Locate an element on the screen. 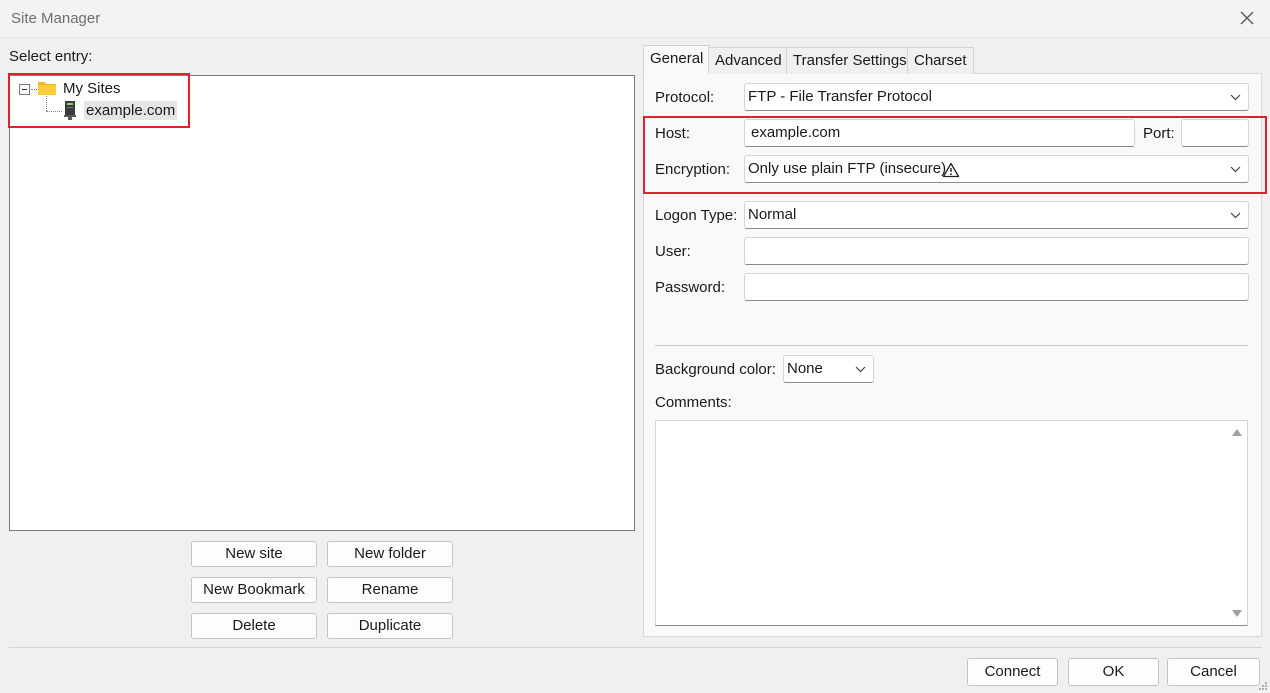 Image resolution: width=1270 pixels, height=693 pixels. background-color-label: Background color: is located at coordinates (715, 369).